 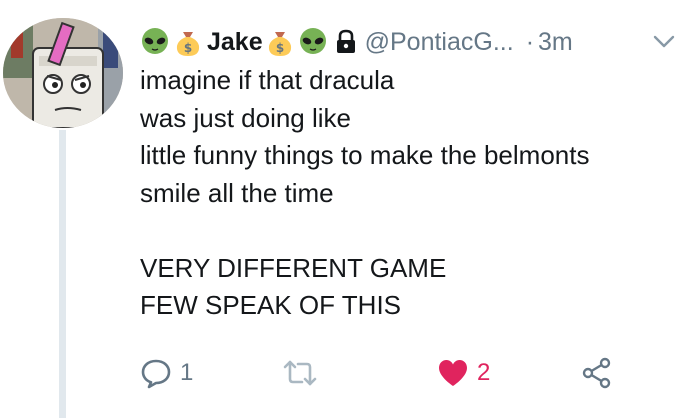 What do you see at coordinates (156, 373) in the screenshot?
I see `reply-icon` at bounding box center [156, 373].